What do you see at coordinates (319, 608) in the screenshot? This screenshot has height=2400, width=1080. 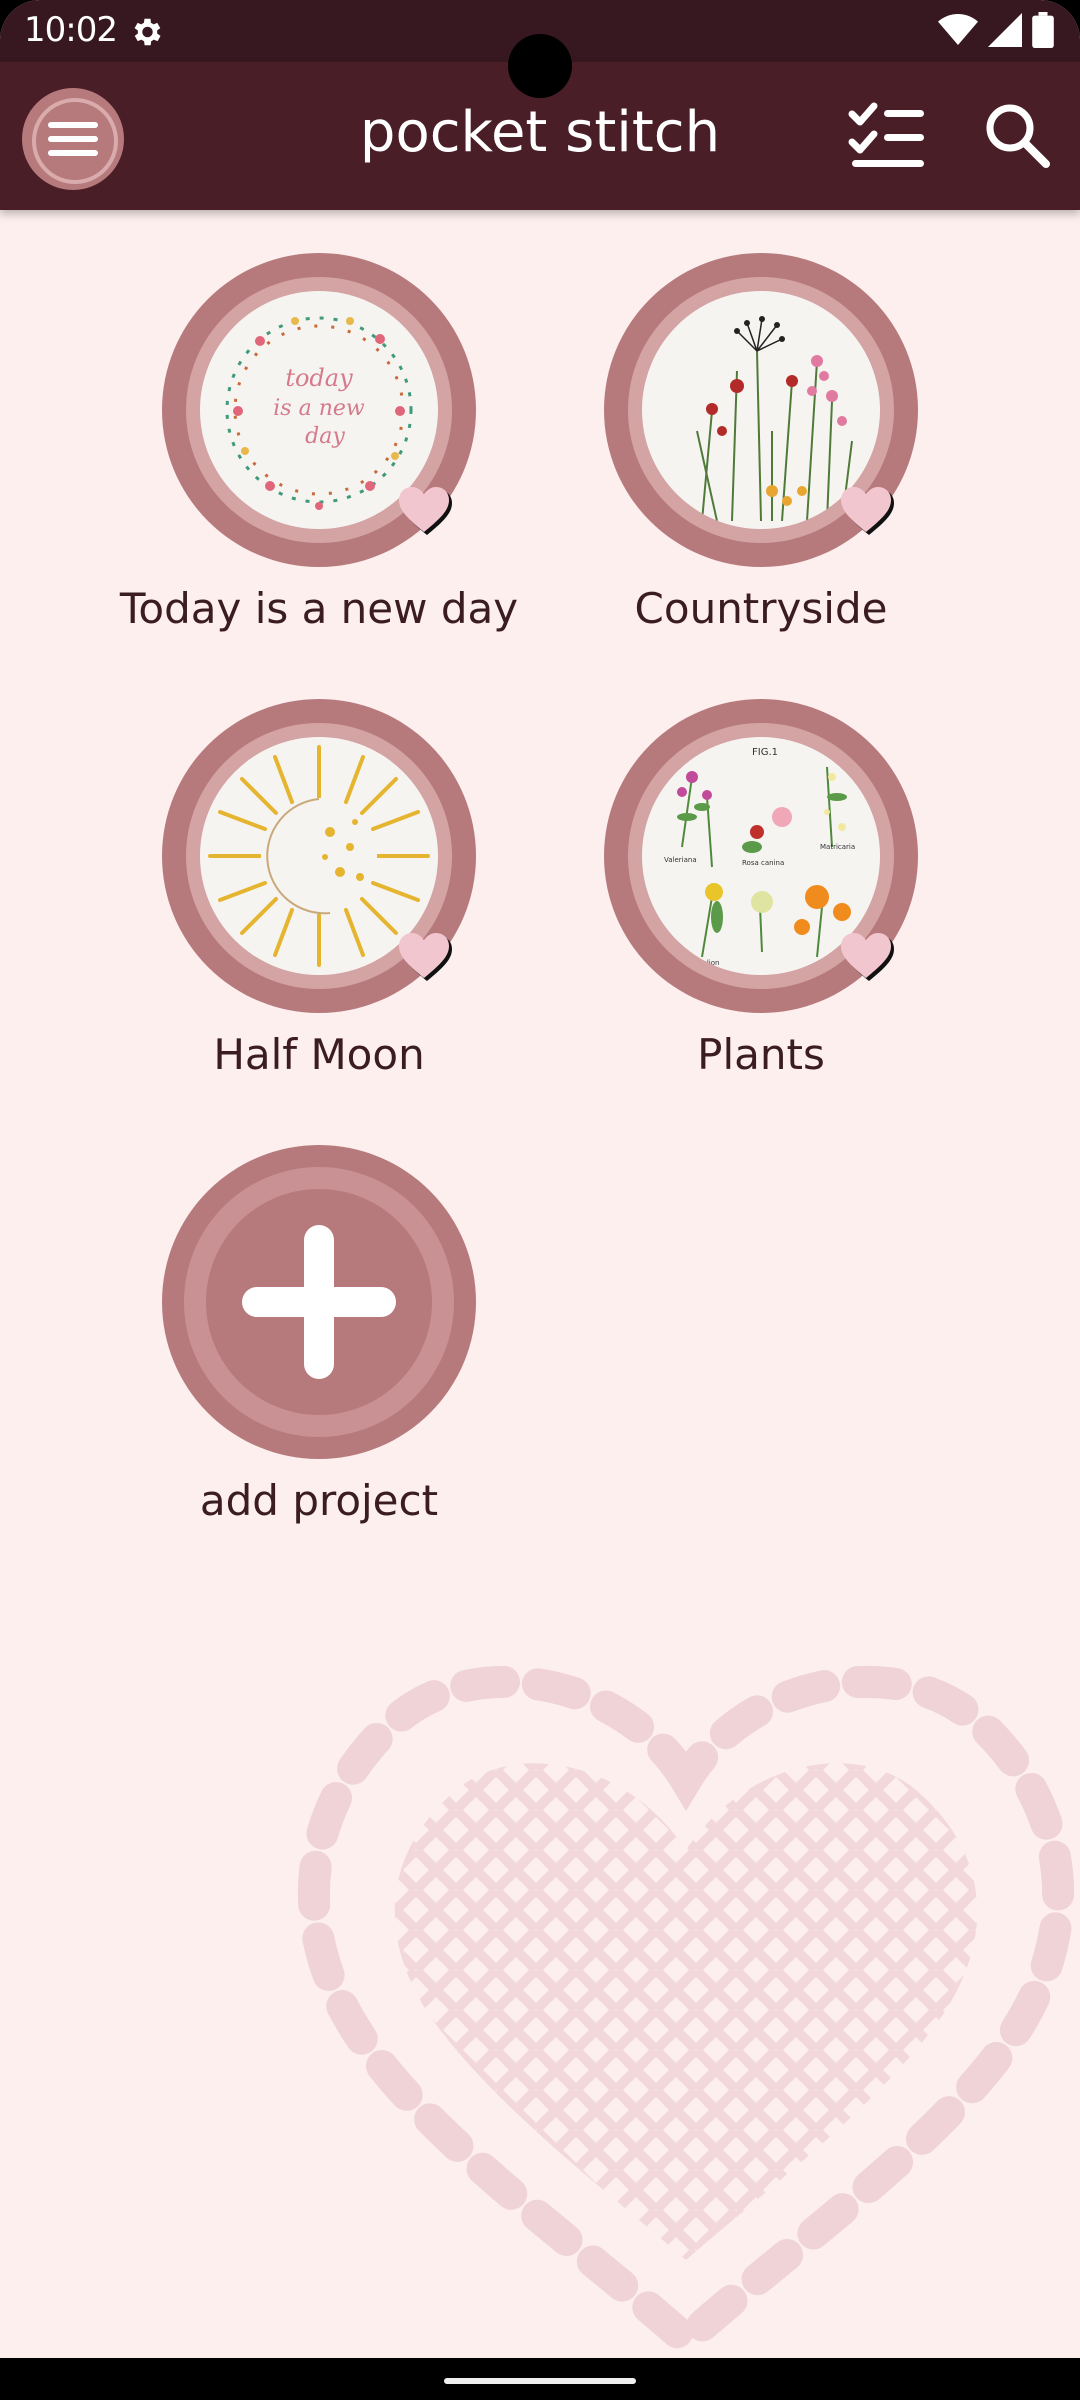 I see `project-name: Today is a new day` at bounding box center [319, 608].